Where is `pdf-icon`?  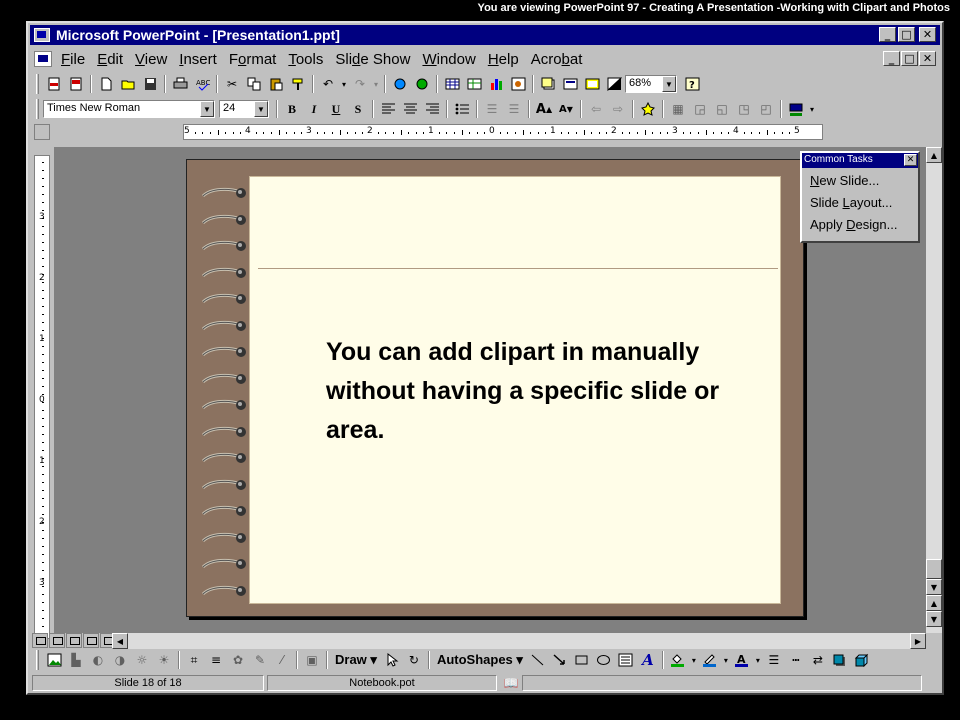
pdf-icon is located at coordinates (54, 84).